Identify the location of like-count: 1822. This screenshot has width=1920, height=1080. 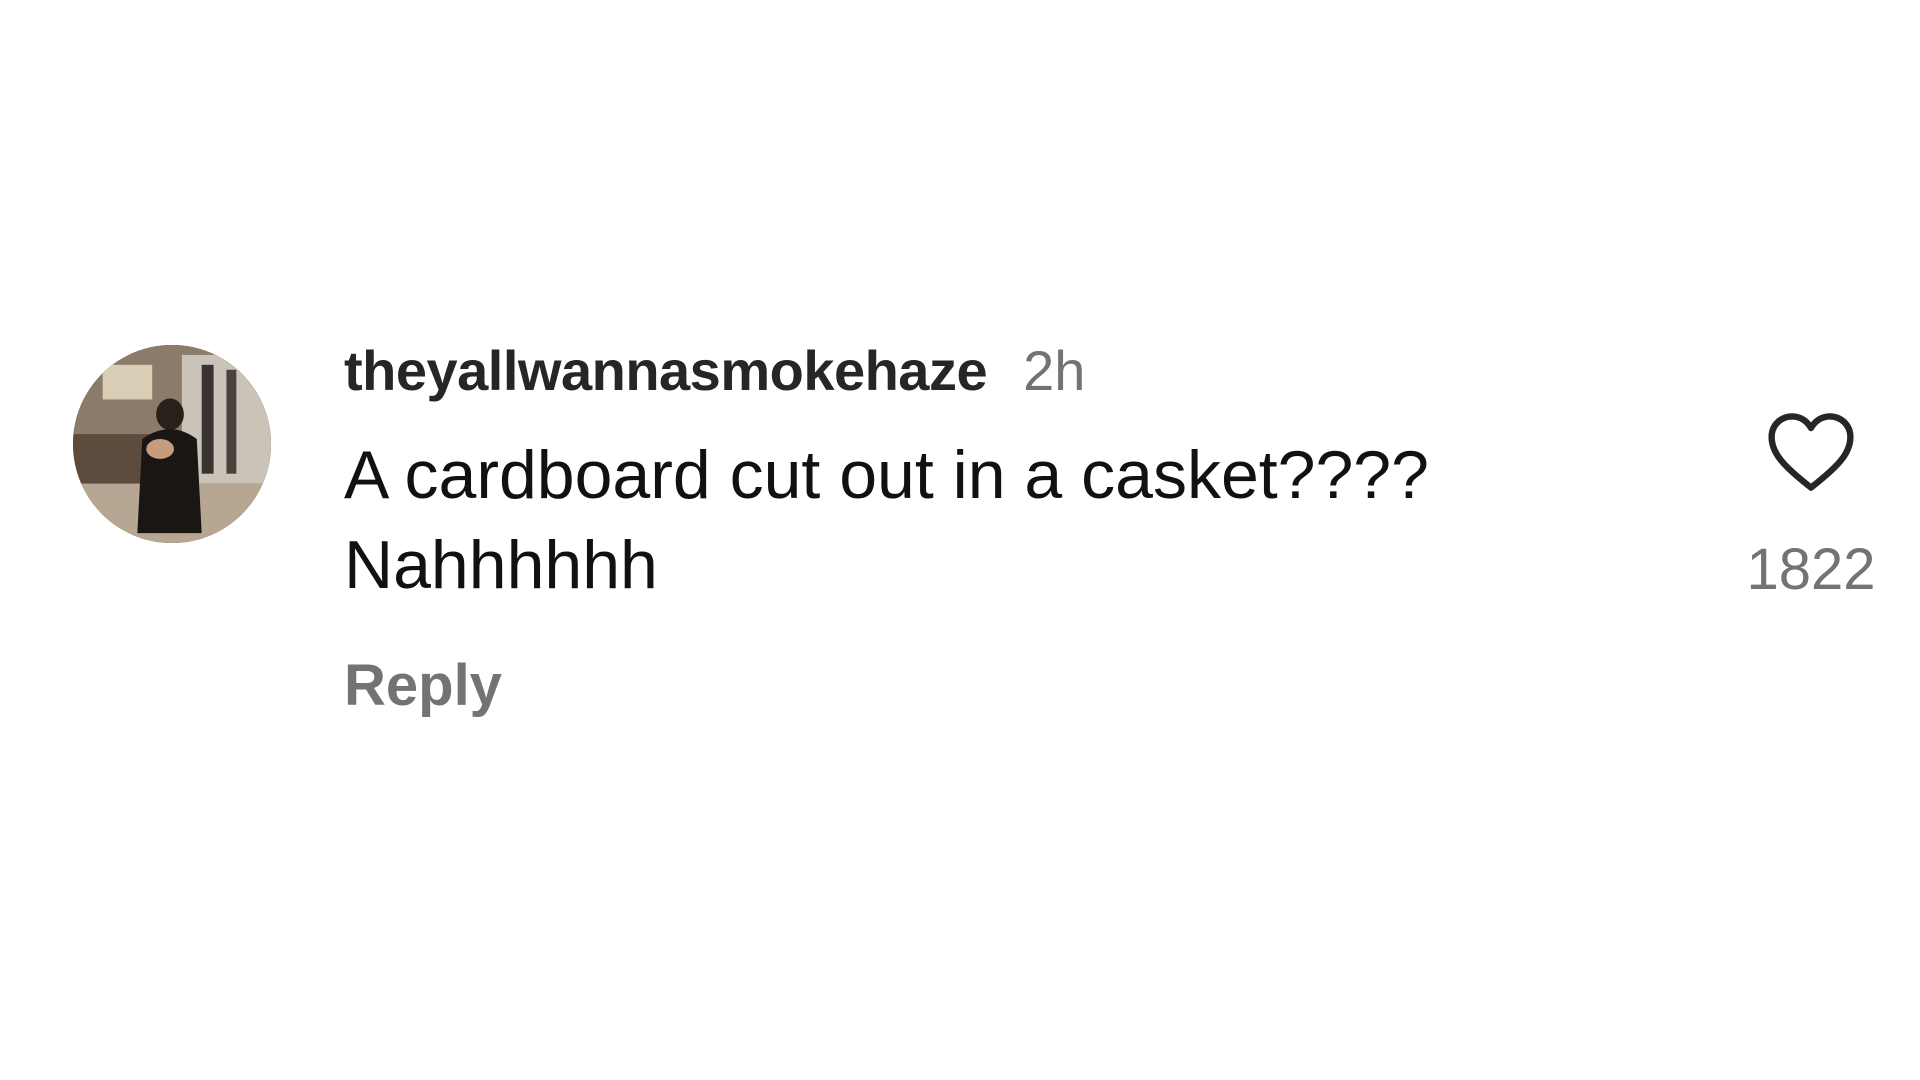
(1811, 569).